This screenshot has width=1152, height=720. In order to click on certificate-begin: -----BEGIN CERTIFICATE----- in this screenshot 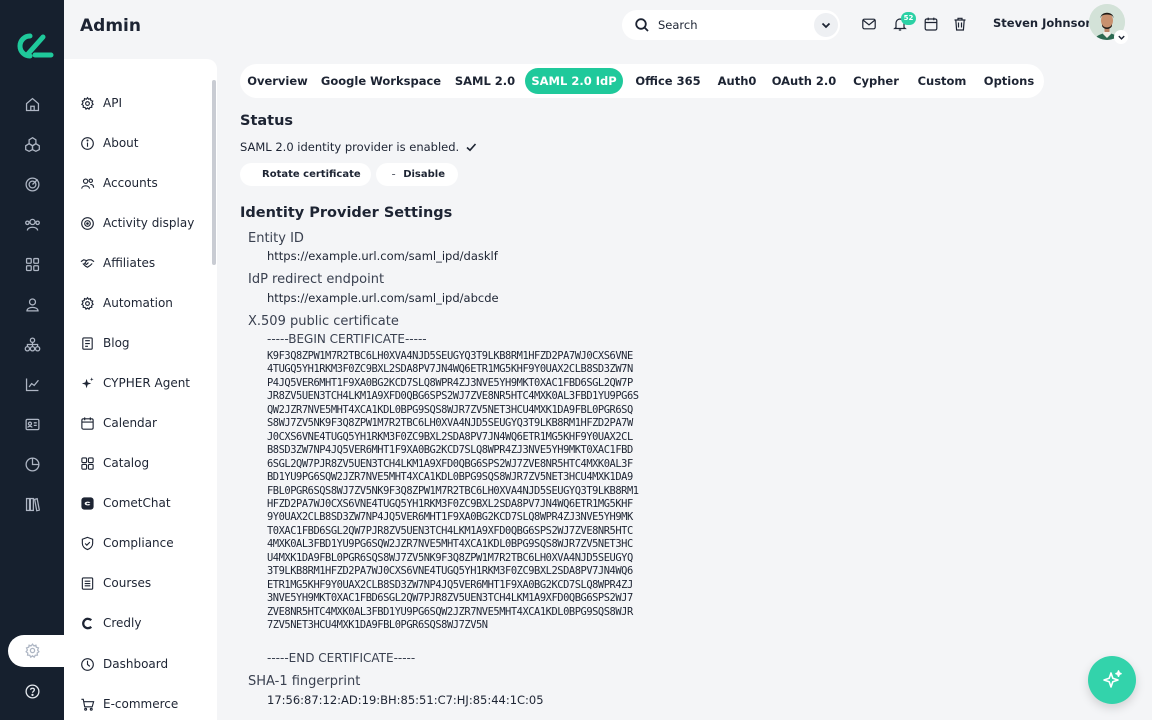, I will do `click(347, 339)`.